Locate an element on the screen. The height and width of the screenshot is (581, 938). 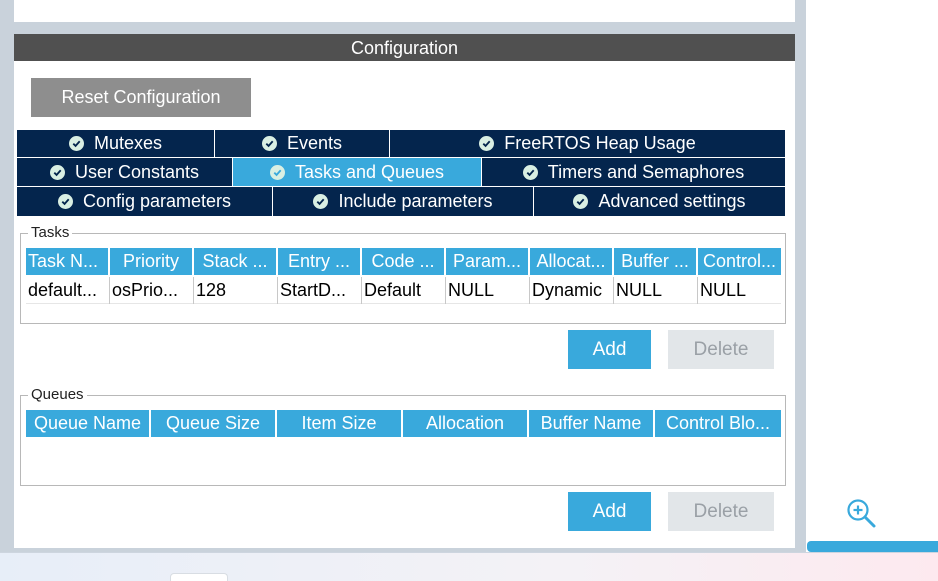
tab-row-1: Mutexes Events FreeRTOS Heap Usage is located at coordinates (401, 143).